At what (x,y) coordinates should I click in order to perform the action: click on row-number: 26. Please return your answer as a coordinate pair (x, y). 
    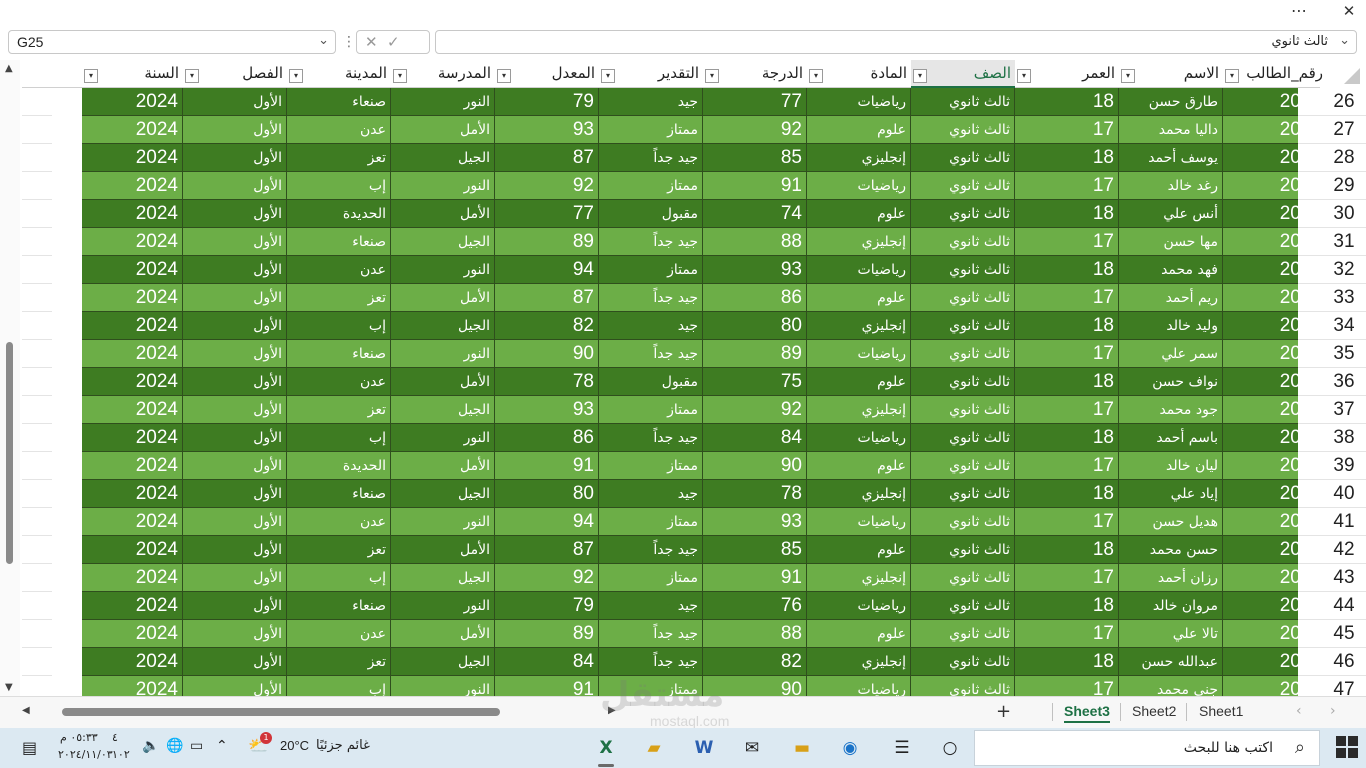
    Looking at the image, I should click on (1332, 102).